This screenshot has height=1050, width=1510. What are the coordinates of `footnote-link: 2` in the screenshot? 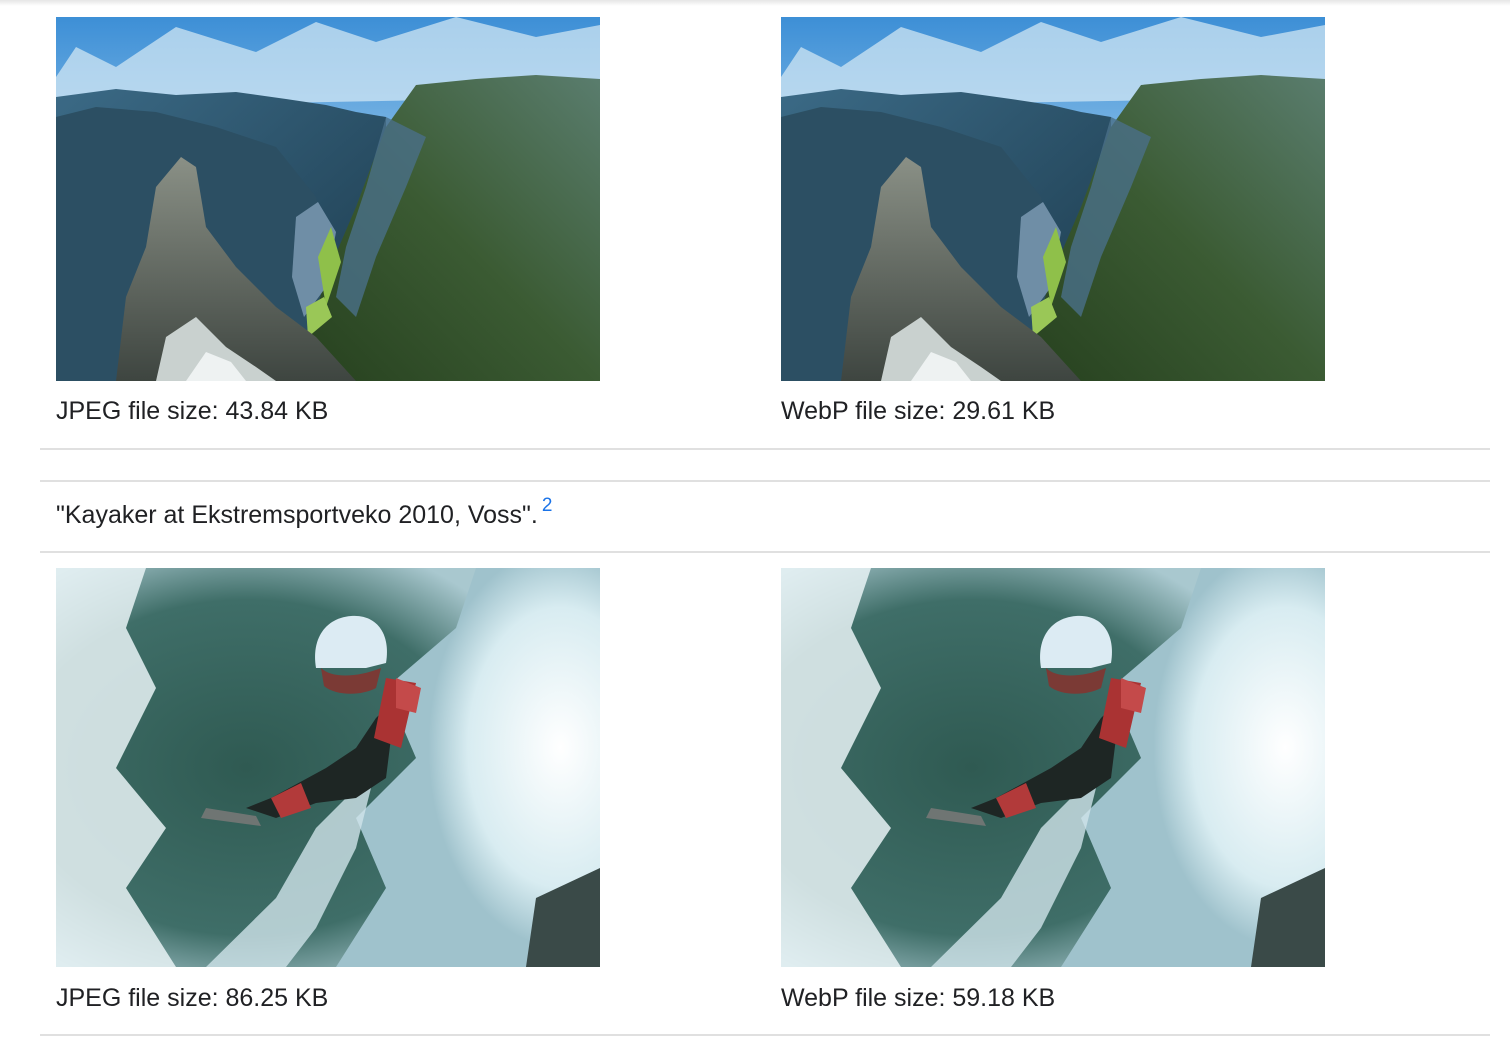 It's located at (547, 505).